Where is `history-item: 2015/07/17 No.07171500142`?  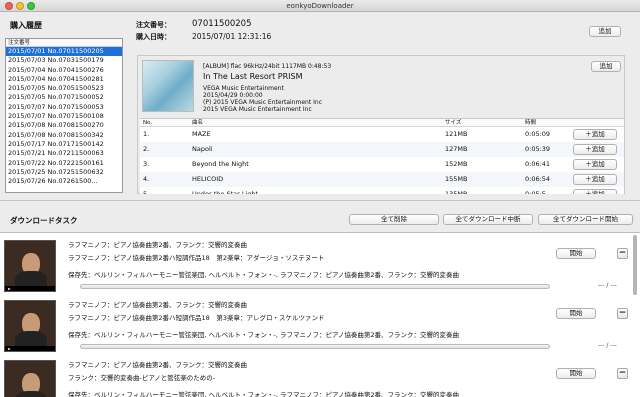
history-item: 2015/07/17 No.07171500142 is located at coordinates (64, 144).